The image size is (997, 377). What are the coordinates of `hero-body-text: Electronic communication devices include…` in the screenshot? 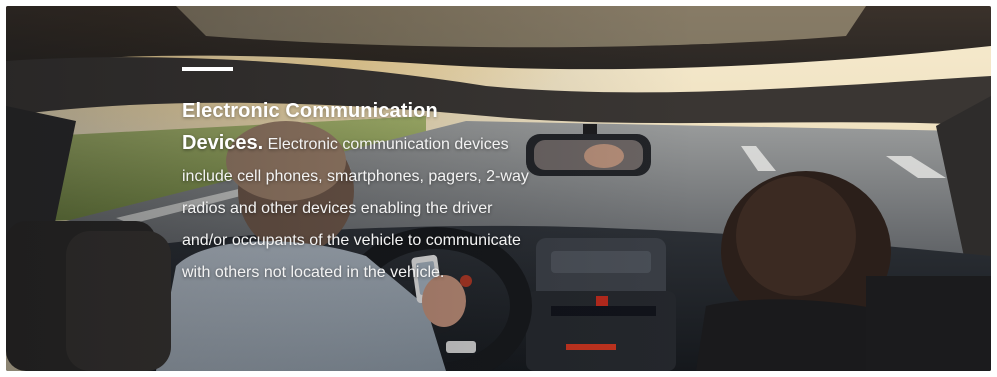 It's located at (355, 208).